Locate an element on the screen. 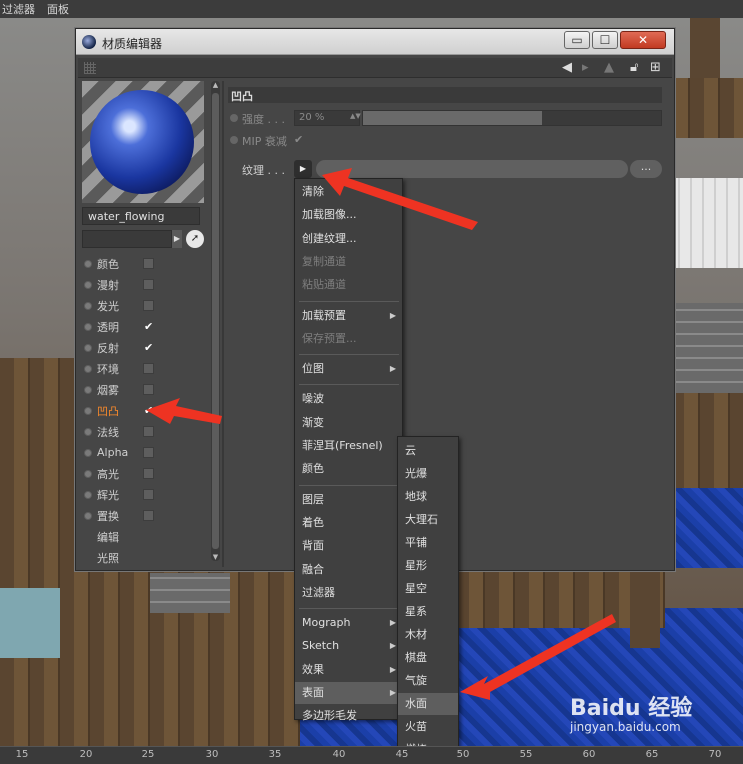 The image size is (743, 764). texture-menu-item: 表面 ▶ is located at coordinates (348, 693).